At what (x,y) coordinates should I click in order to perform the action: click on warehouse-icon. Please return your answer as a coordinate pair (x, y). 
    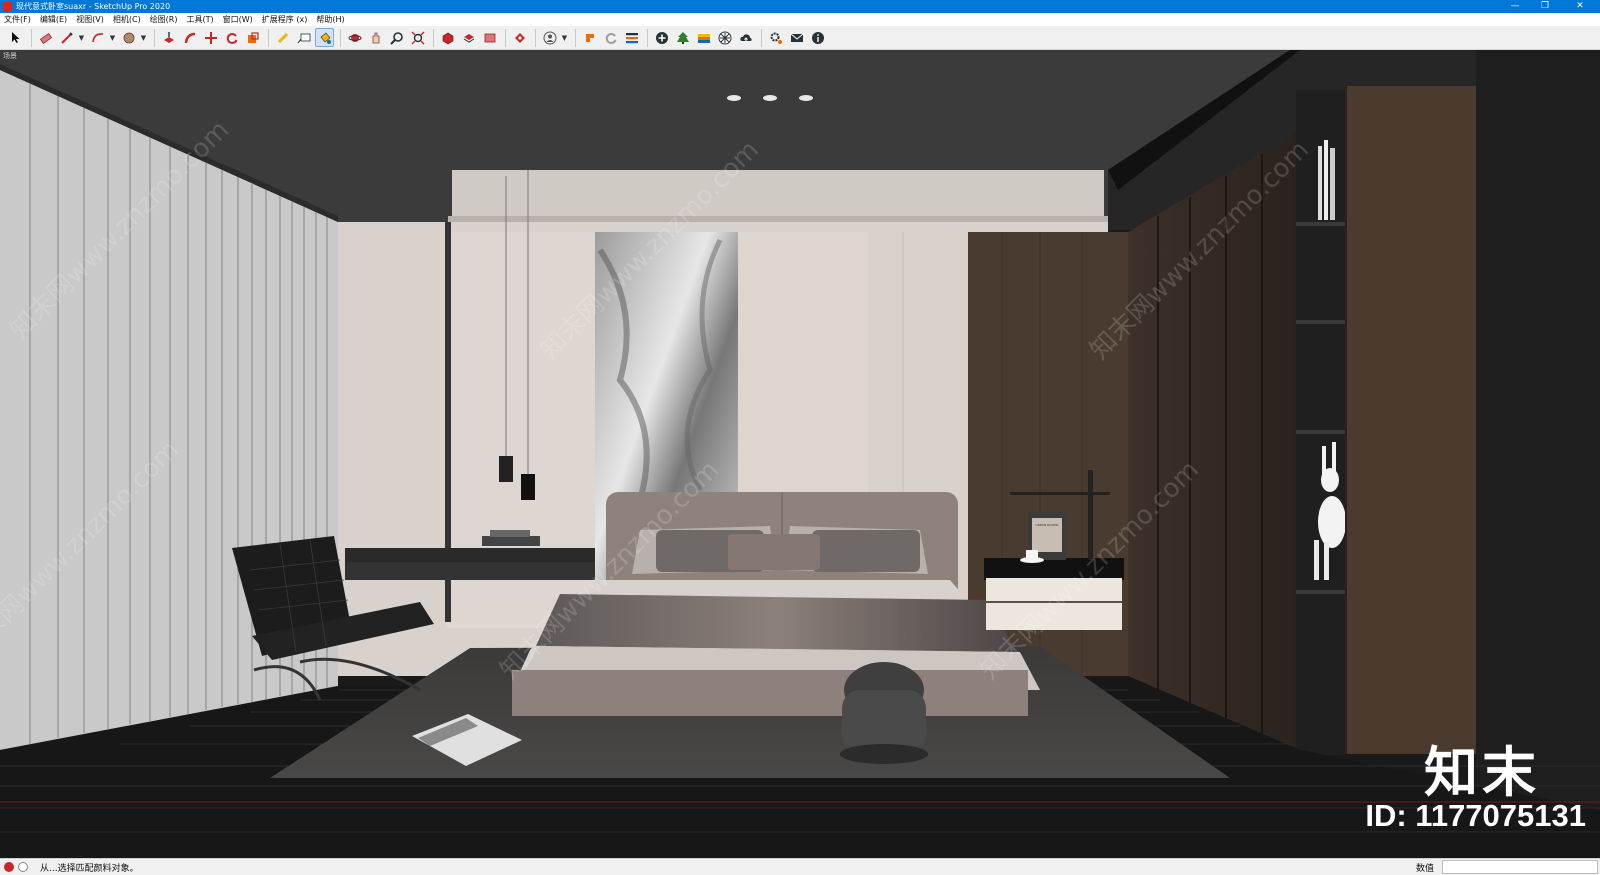
    Looking at the image, I should click on (519, 37).